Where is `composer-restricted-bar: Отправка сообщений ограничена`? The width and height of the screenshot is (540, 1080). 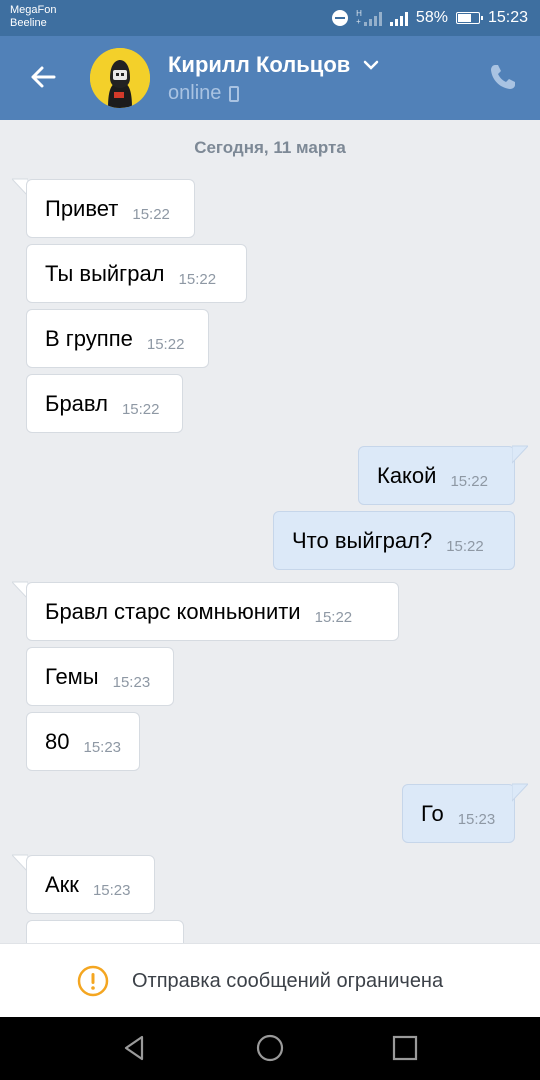
composer-restricted-bar: Отправка сообщений ограничена is located at coordinates (270, 980).